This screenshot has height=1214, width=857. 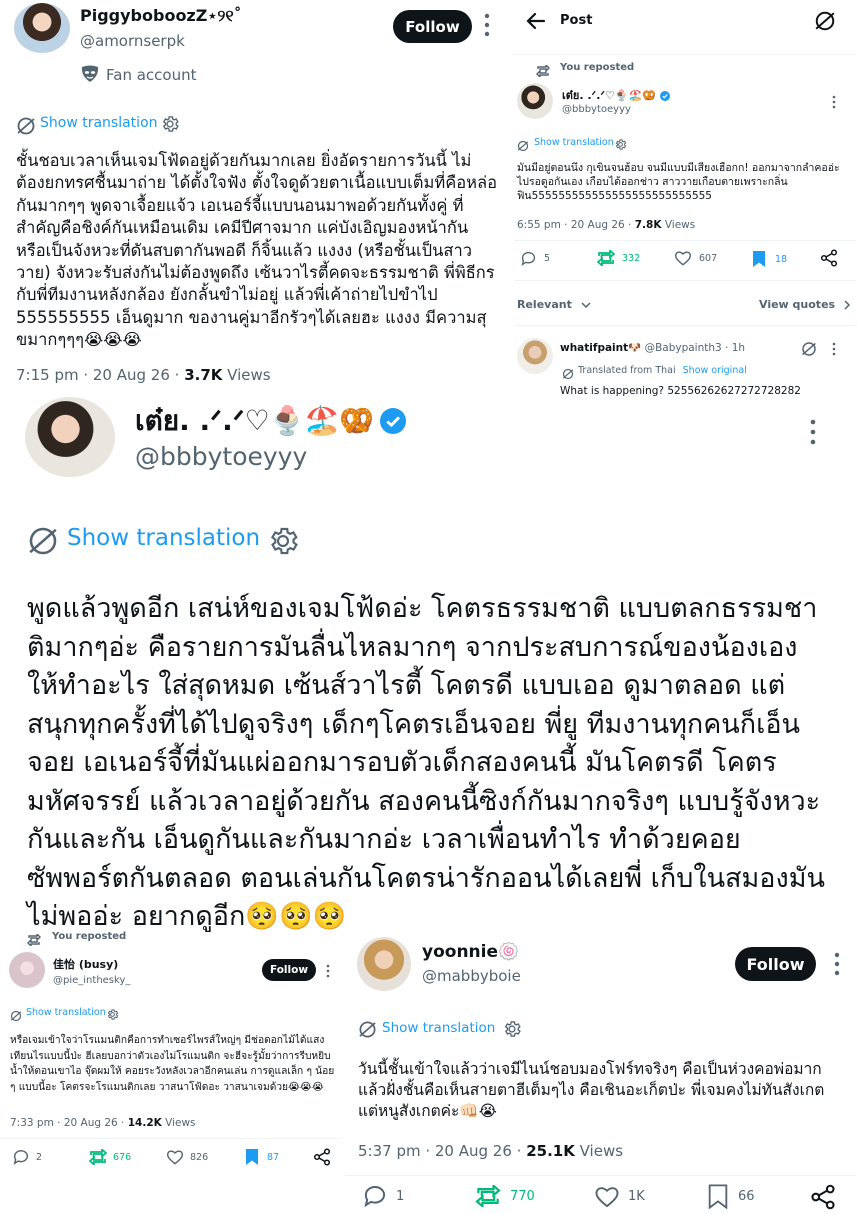 What do you see at coordinates (161, 16) in the screenshot?
I see `display-name: PiggyboboozZ⋆୨୧˚` at bounding box center [161, 16].